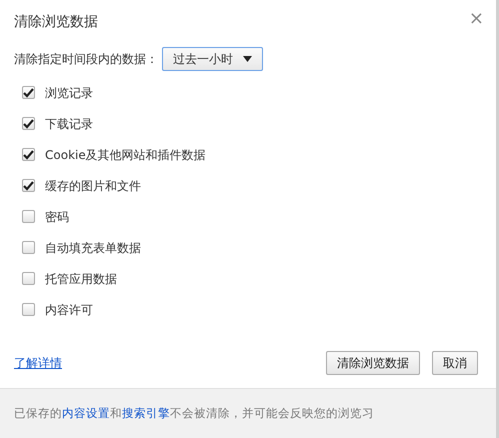 Image resolution: width=499 pixels, height=438 pixels. What do you see at coordinates (146, 413) in the screenshot?
I see `footer-link: 搜索引擎` at bounding box center [146, 413].